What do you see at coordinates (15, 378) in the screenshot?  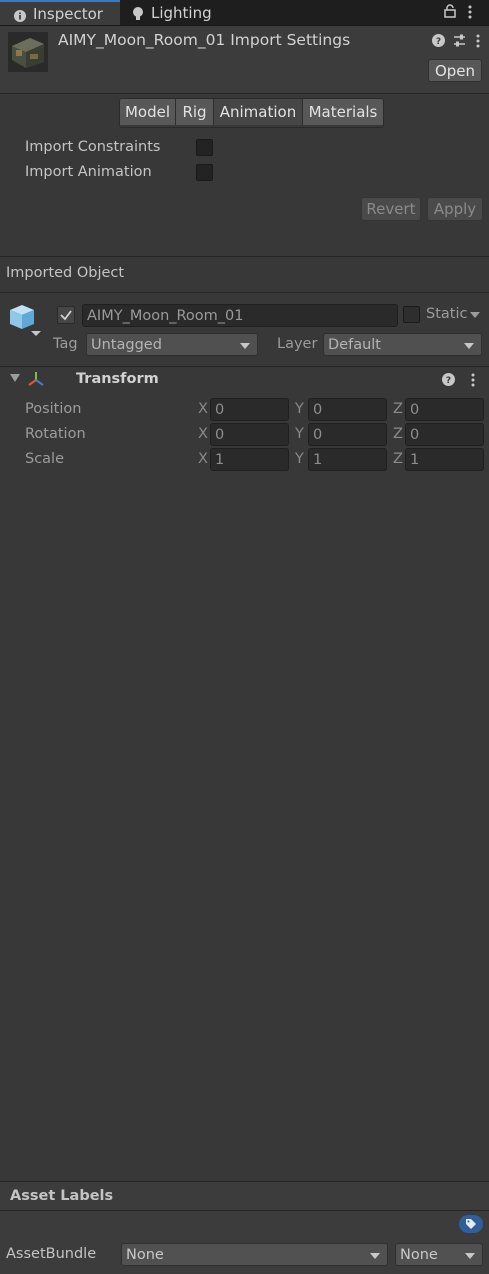 I see `foldout-arrow-icon` at bounding box center [15, 378].